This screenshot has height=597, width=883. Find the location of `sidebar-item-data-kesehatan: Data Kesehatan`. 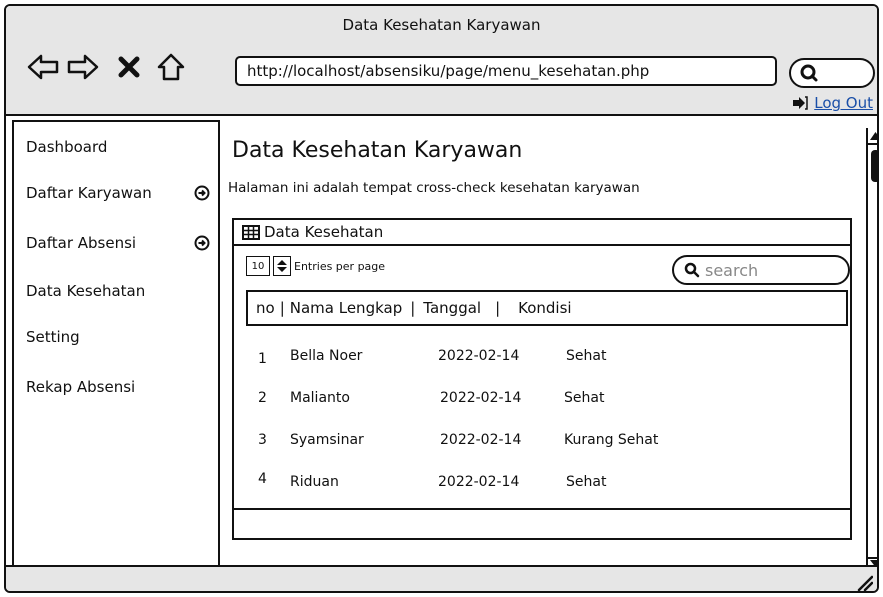

sidebar-item-data-kesehatan: Data Kesehatan is located at coordinates (118, 291).